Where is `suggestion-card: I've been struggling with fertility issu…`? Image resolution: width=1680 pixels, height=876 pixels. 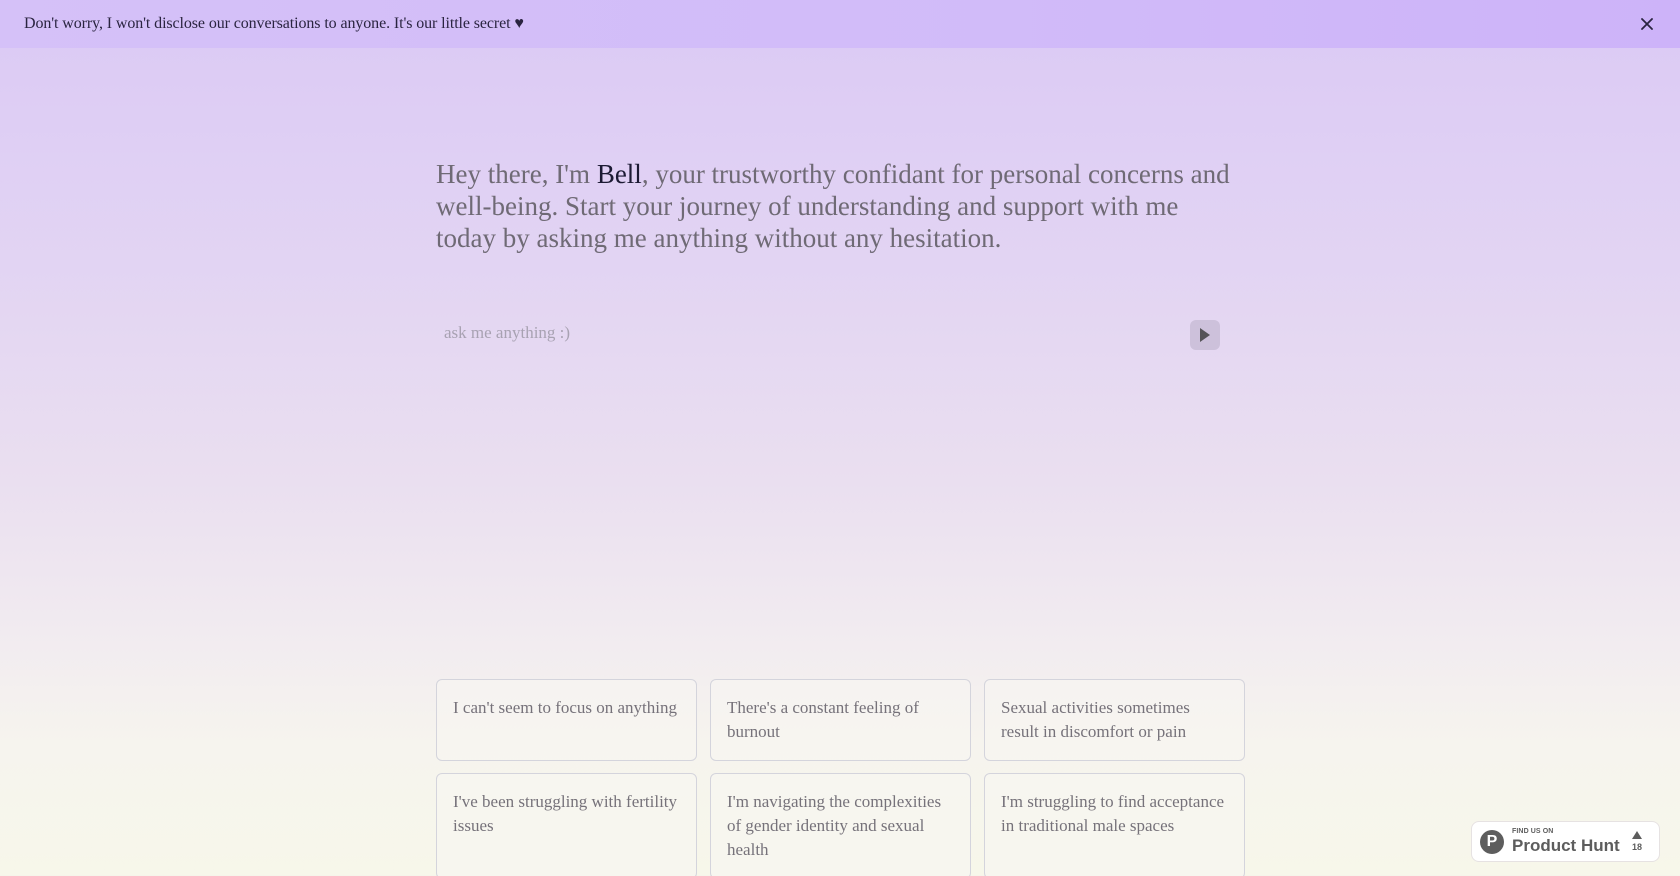
suggestion-card: I've been struggling with fertility issu… is located at coordinates (566, 824).